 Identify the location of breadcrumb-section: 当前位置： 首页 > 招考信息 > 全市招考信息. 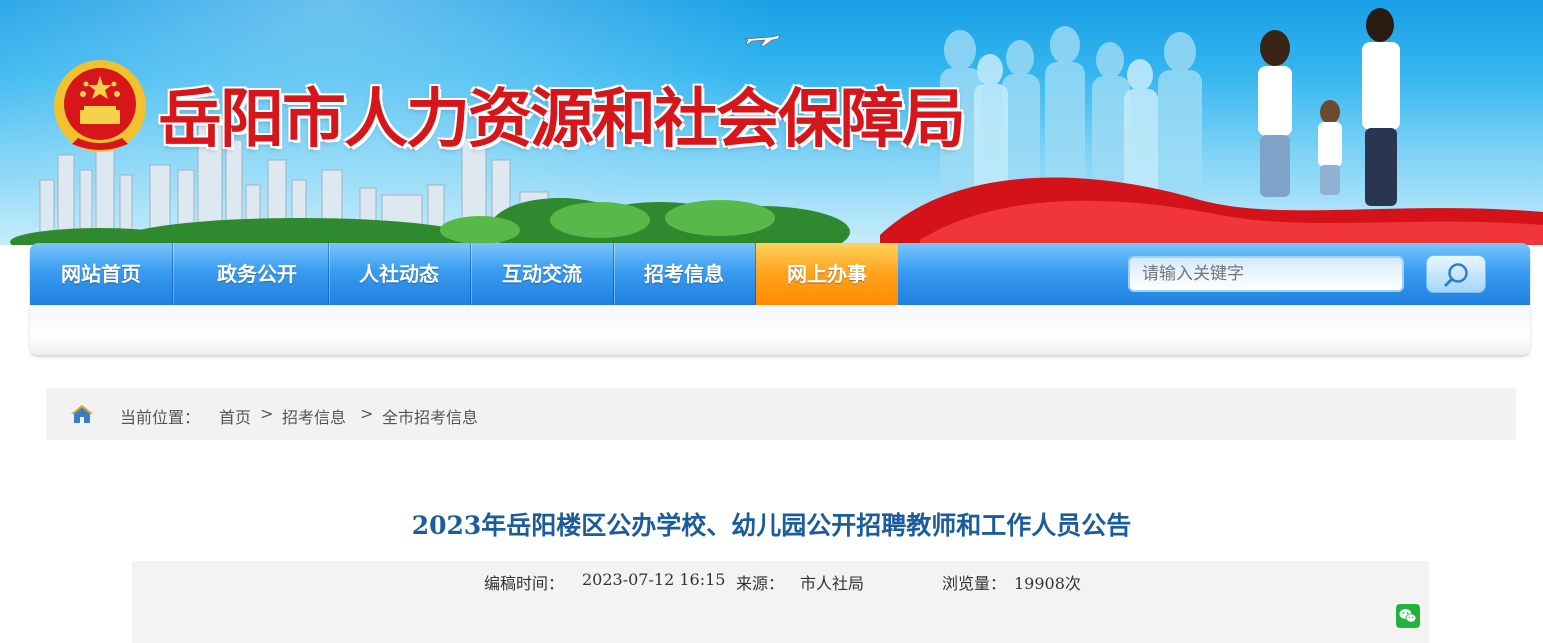
(780, 407).